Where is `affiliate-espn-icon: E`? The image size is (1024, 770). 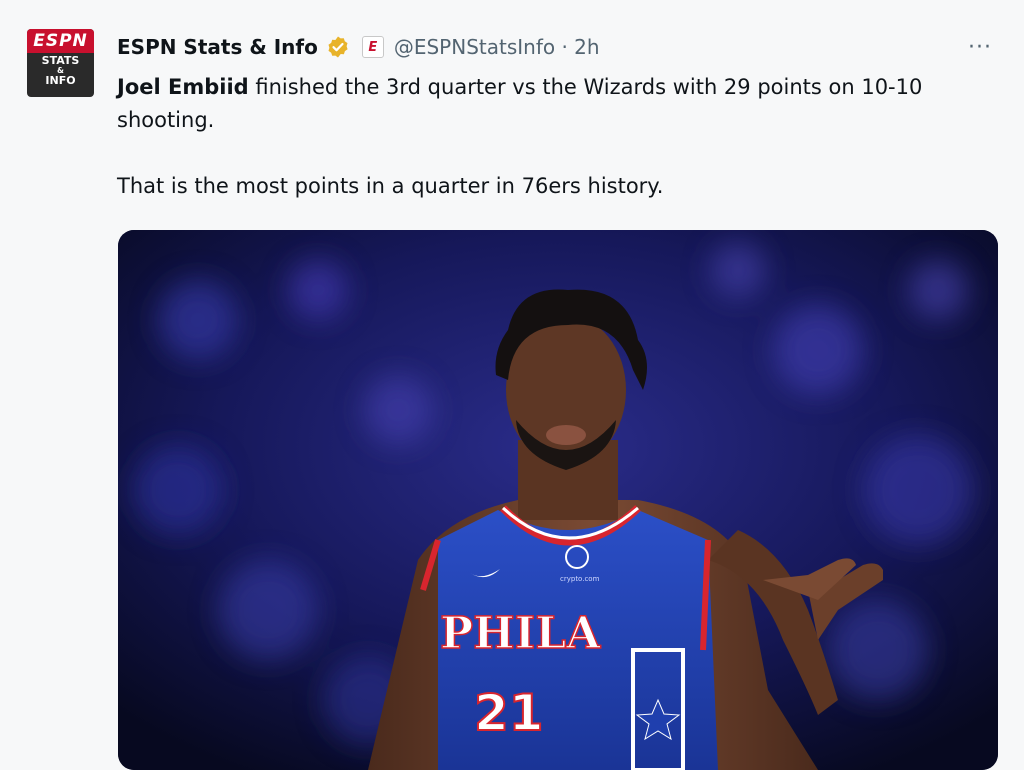
affiliate-espn-icon: E is located at coordinates (373, 47).